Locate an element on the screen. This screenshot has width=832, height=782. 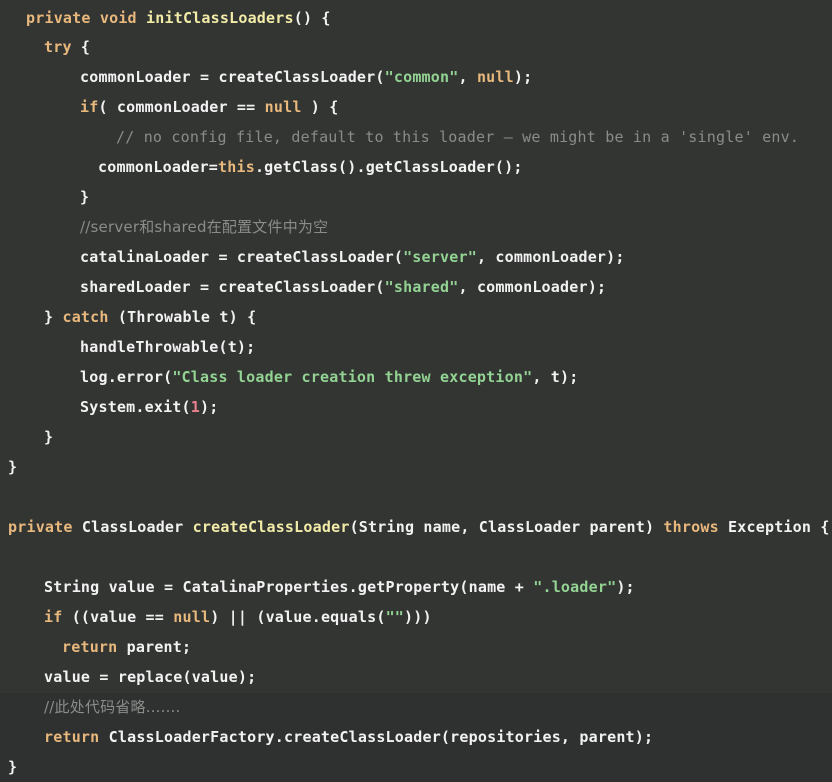
code-token-plain: ) || (value.equals( is located at coordinates (298, 617).